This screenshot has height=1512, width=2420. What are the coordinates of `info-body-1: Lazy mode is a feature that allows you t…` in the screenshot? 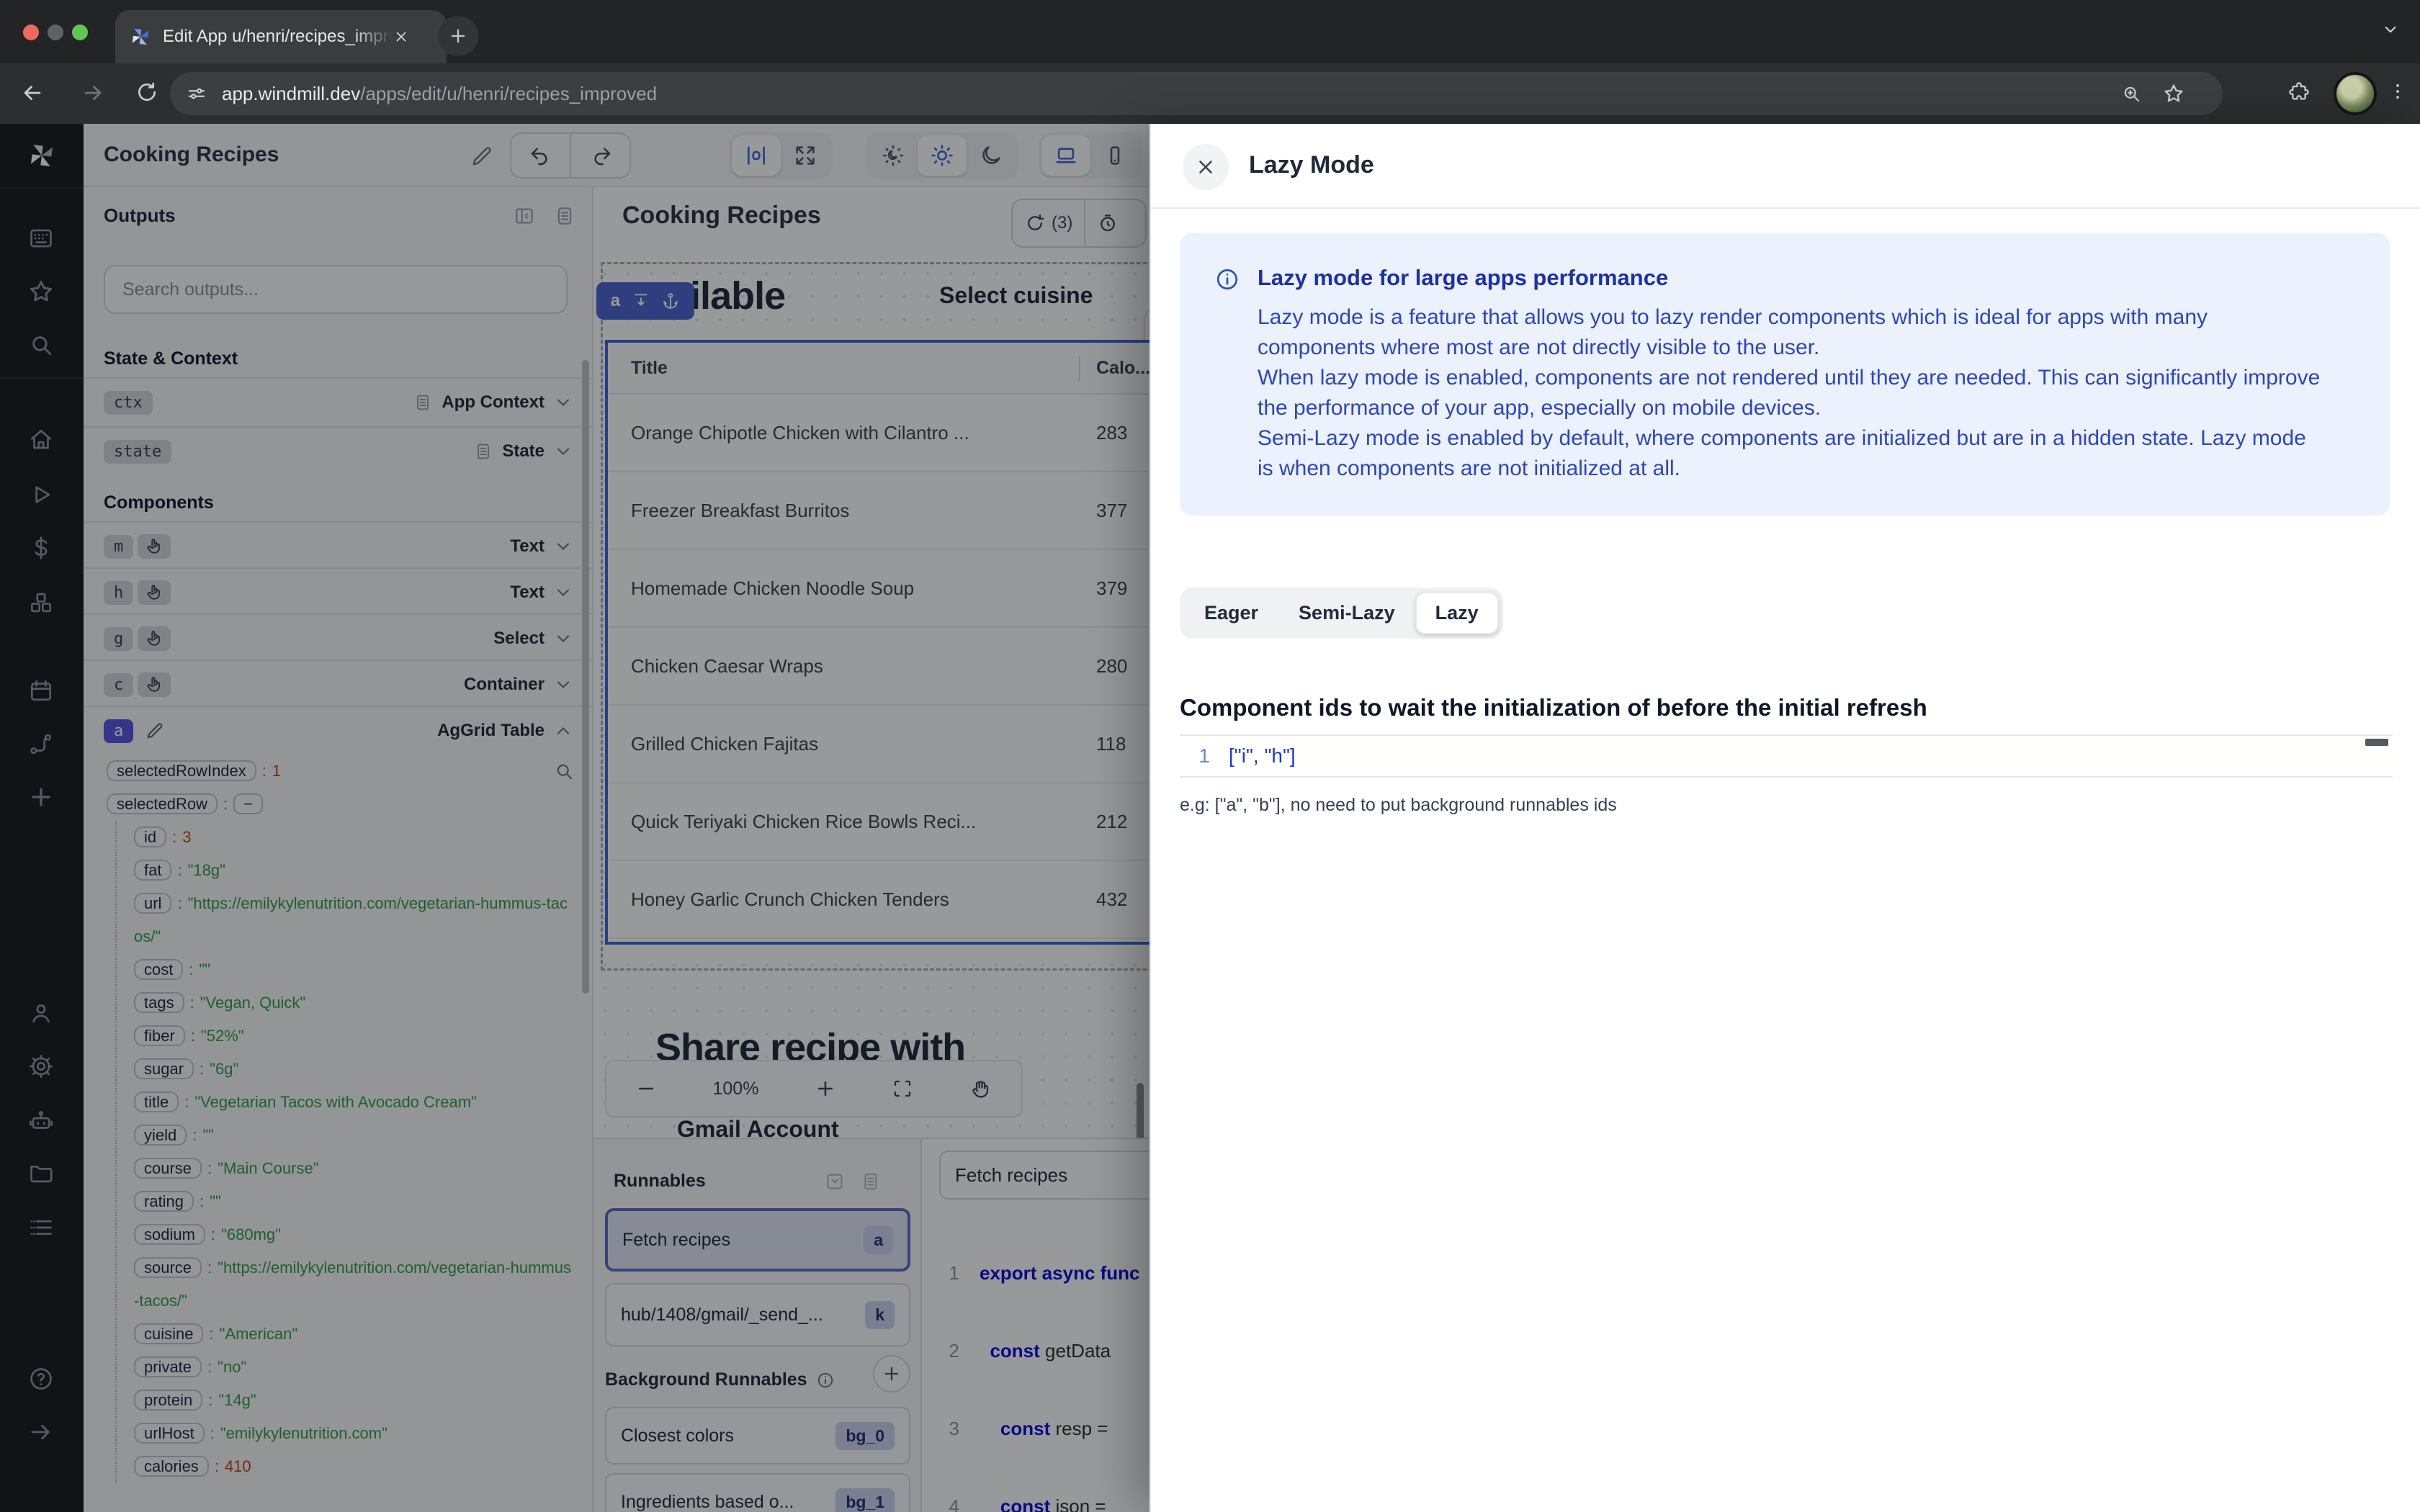 It's located at (1733, 332).